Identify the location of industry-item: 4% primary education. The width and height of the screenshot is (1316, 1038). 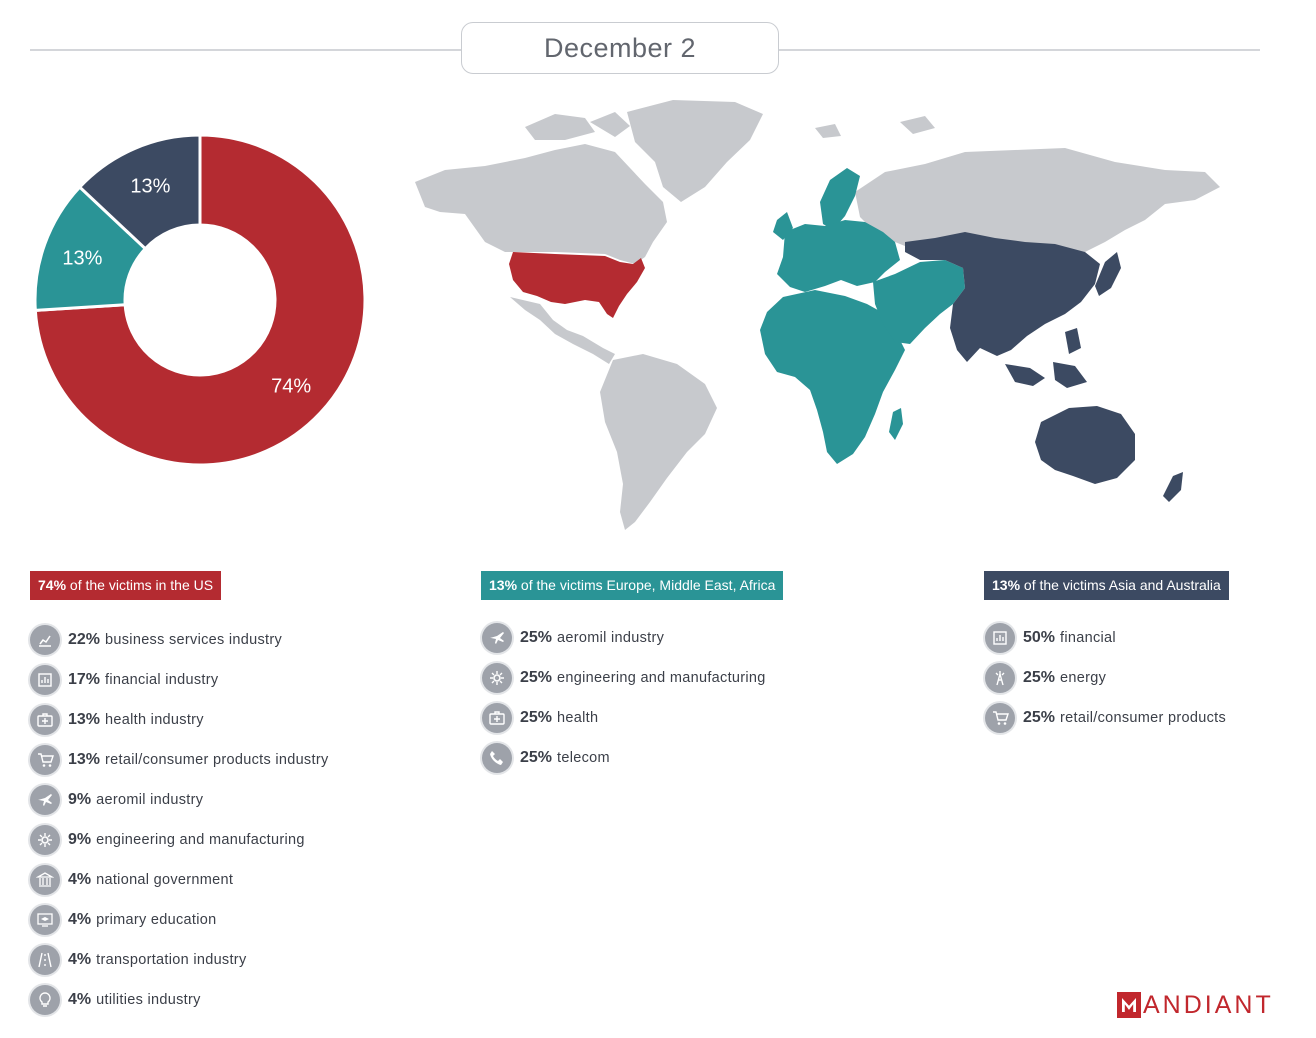
(179, 920).